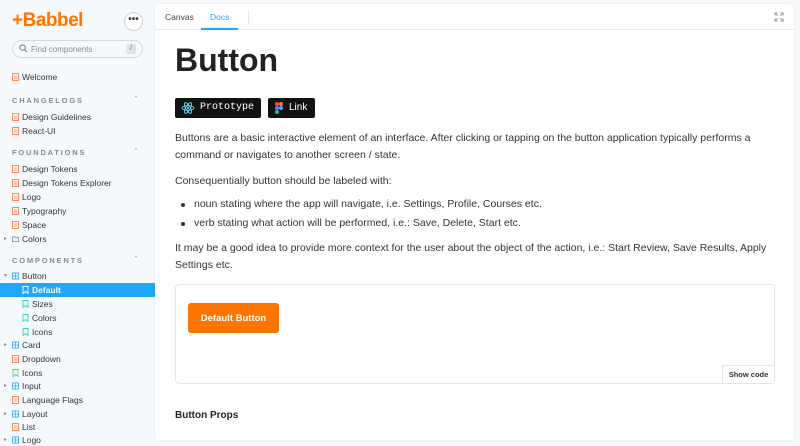  Describe the element at coordinates (748, 374) in the screenshot. I see `show-code-button: Show code` at that location.